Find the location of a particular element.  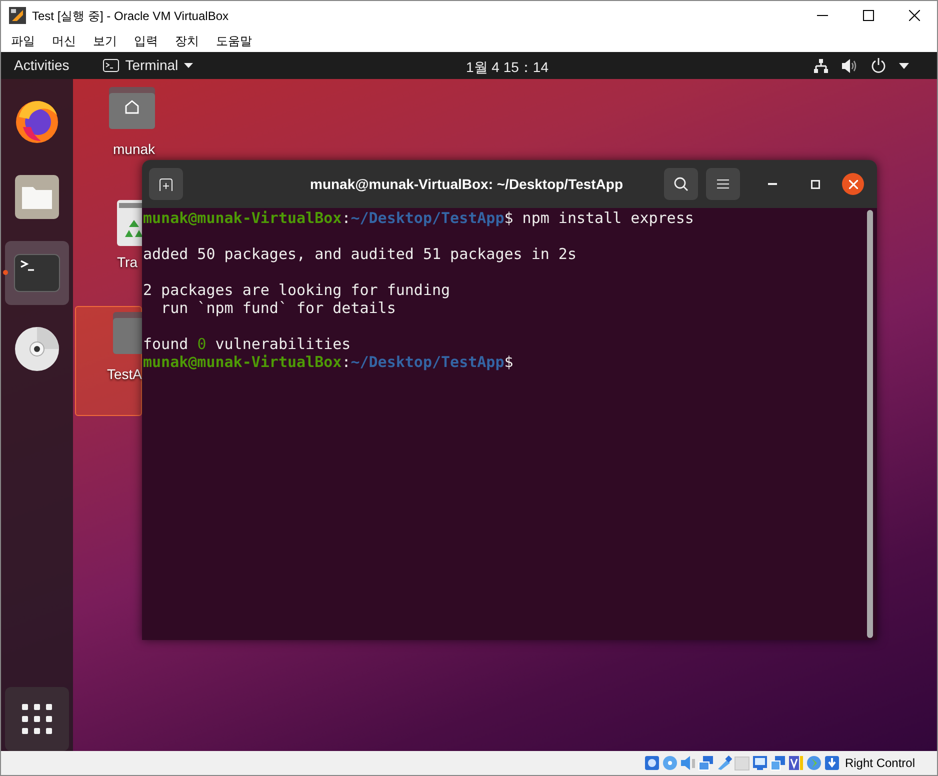

menu-item: 장치 is located at coordinates (187, 41).